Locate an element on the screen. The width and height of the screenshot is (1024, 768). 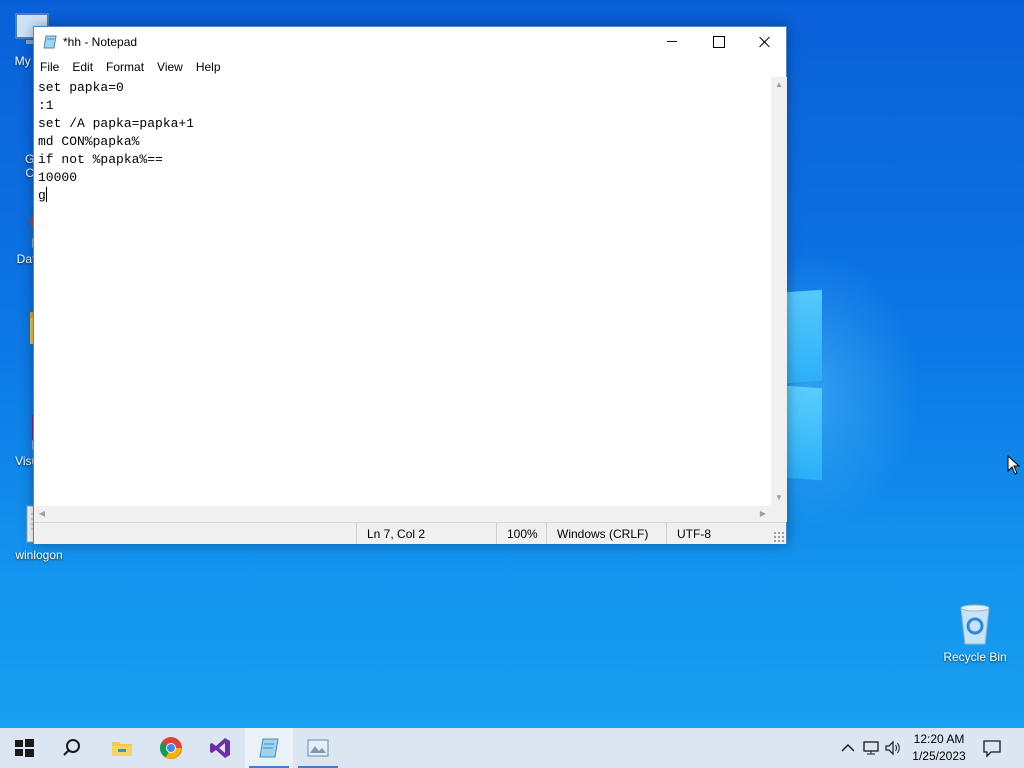
mouse-cursor-icon is located at coordinates (1014, 465).